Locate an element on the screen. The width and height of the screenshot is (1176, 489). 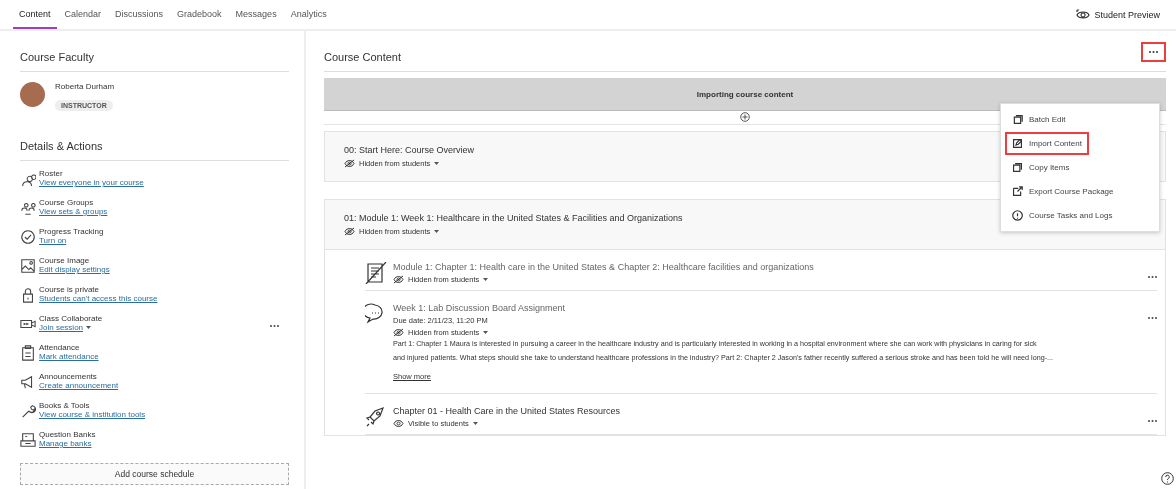
batch-icon is located at coordinates (1017, 119).